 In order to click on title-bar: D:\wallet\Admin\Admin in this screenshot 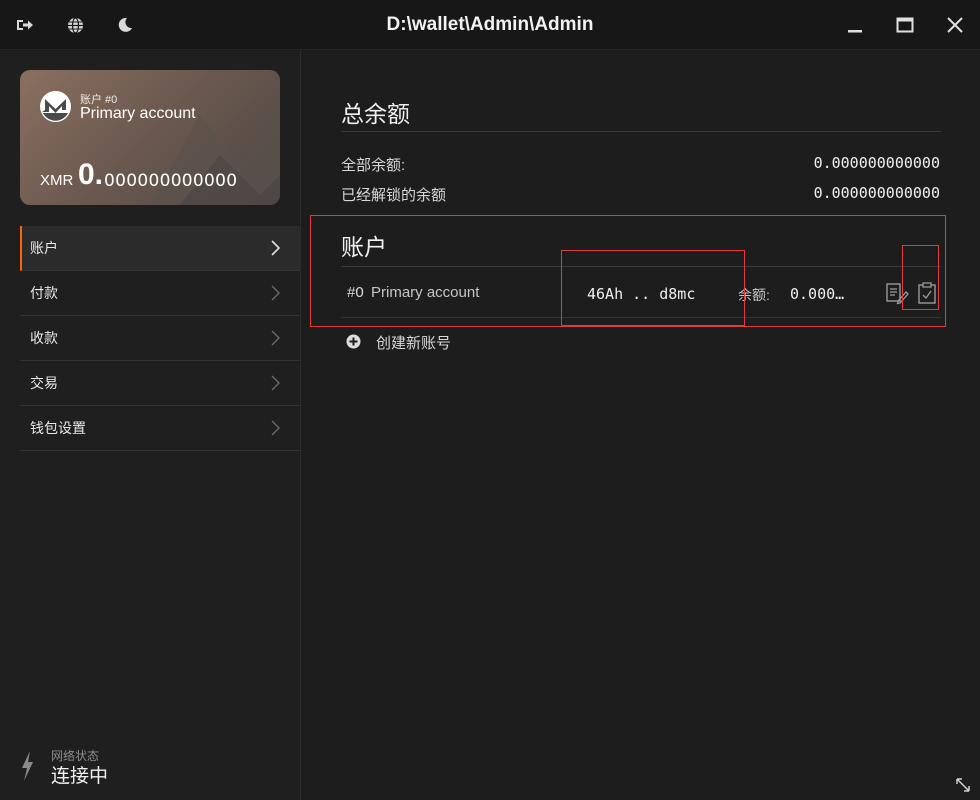, I will do `click(490, 25)`.